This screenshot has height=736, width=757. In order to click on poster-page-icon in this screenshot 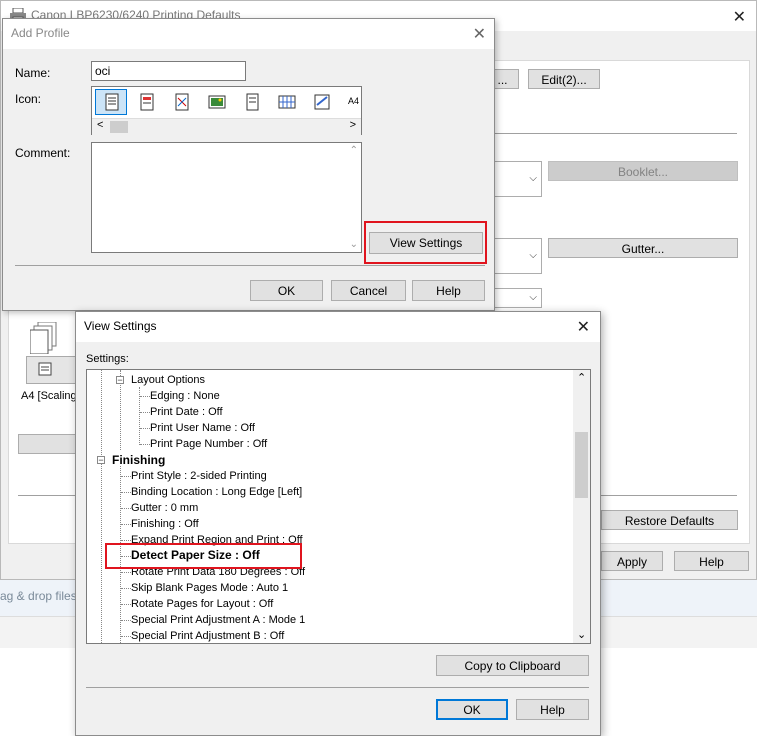, I will do `click(322, 102)`.